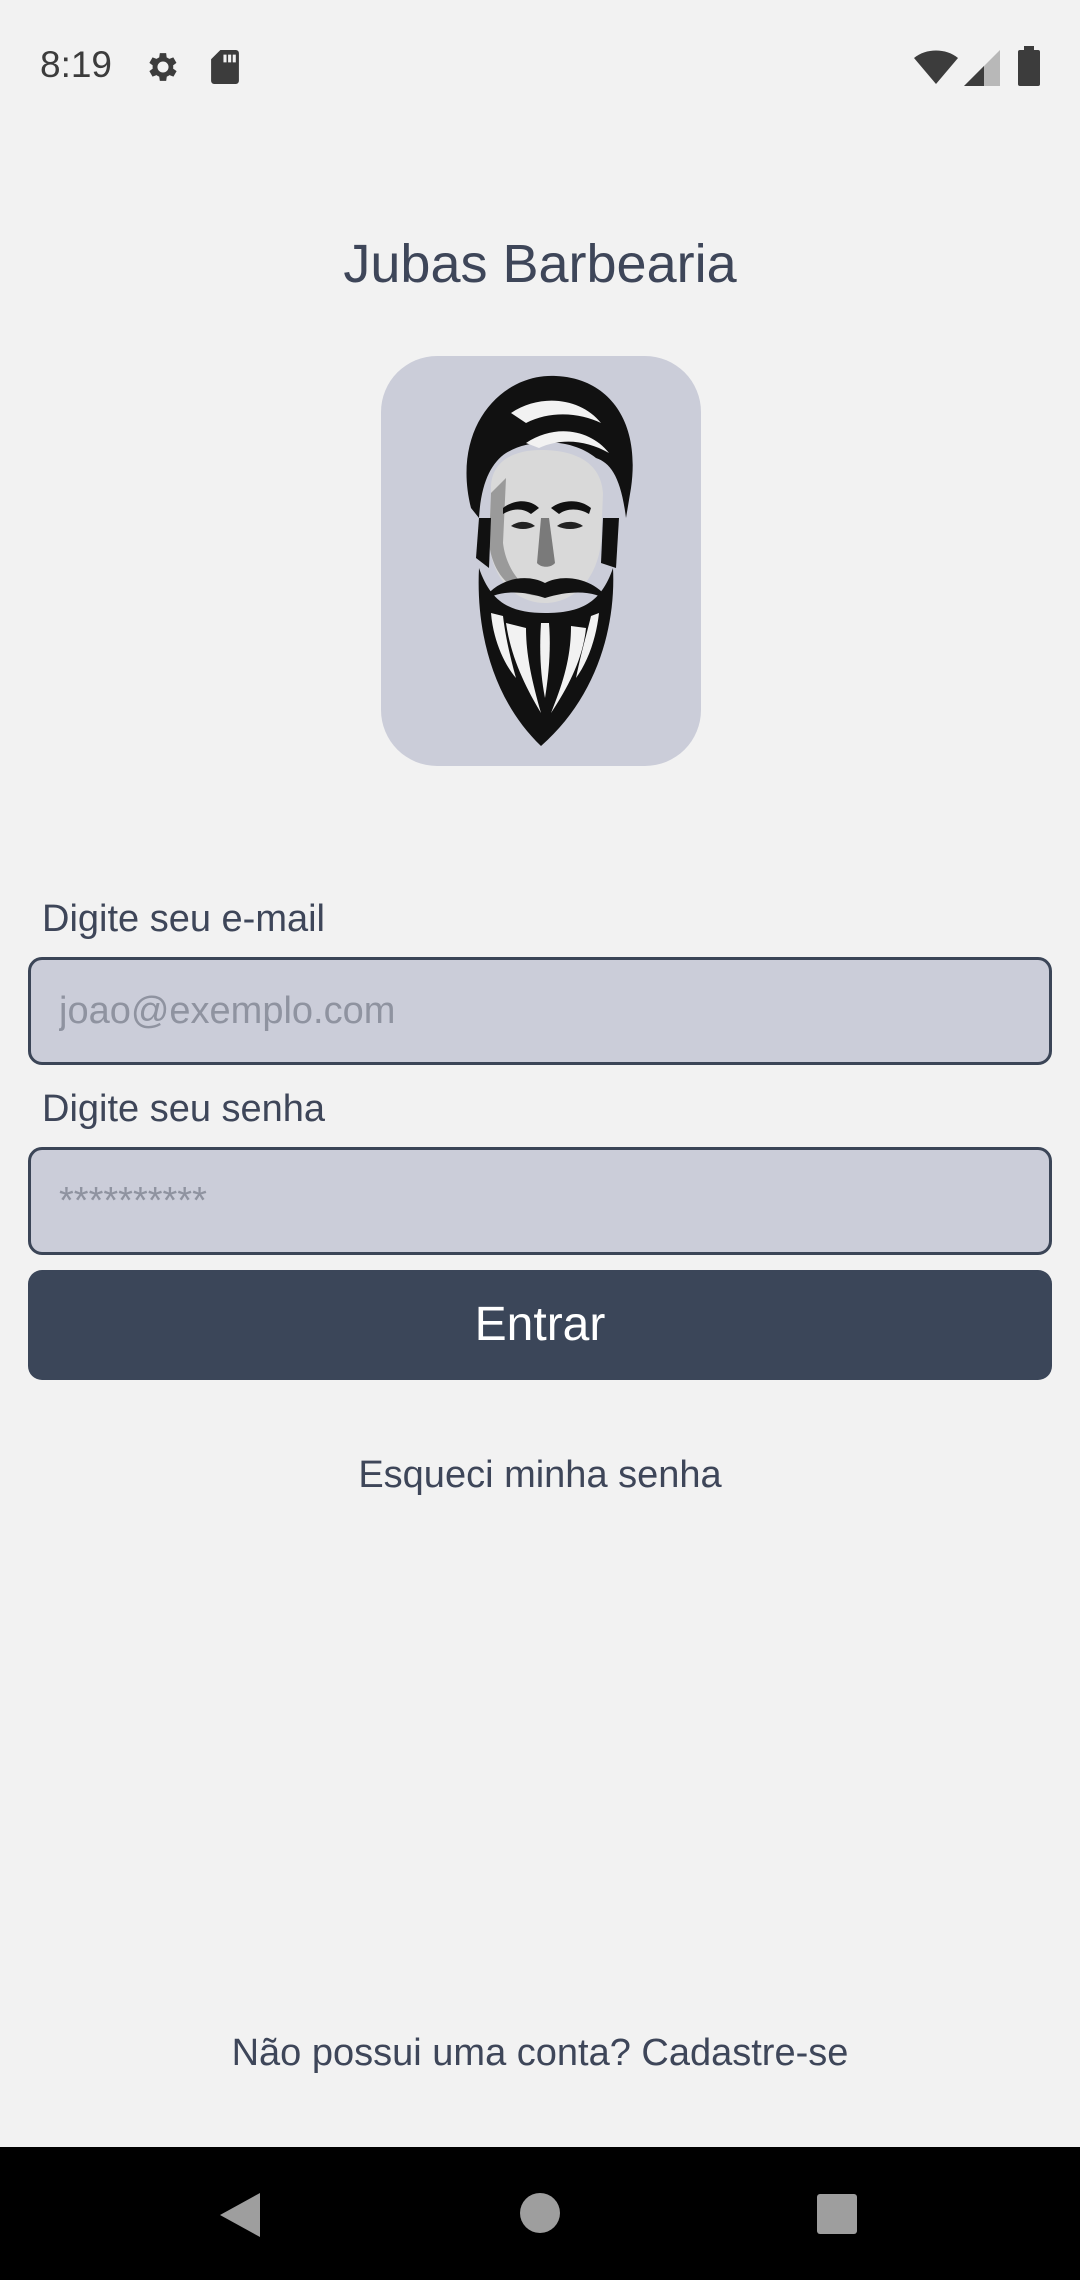 The width and height of the screenshot is (1080, 2280). Describe the element at coordinates (540, 1325) in the screenshot. I see `login-button: Entrar` at that location.